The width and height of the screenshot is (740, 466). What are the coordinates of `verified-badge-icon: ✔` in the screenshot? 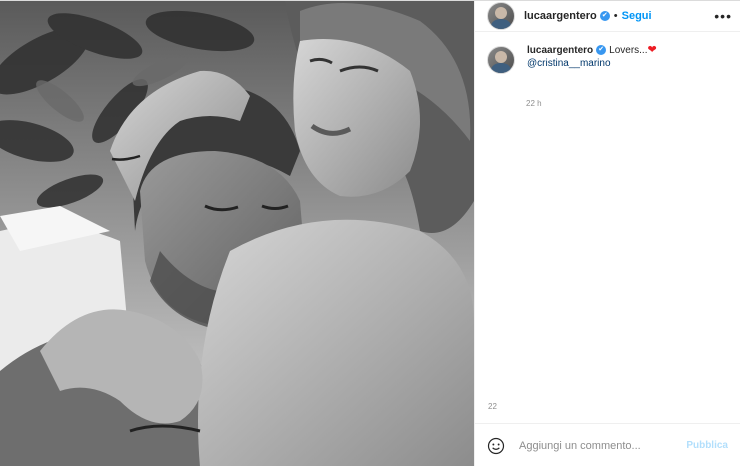 It's located at (604, 16).